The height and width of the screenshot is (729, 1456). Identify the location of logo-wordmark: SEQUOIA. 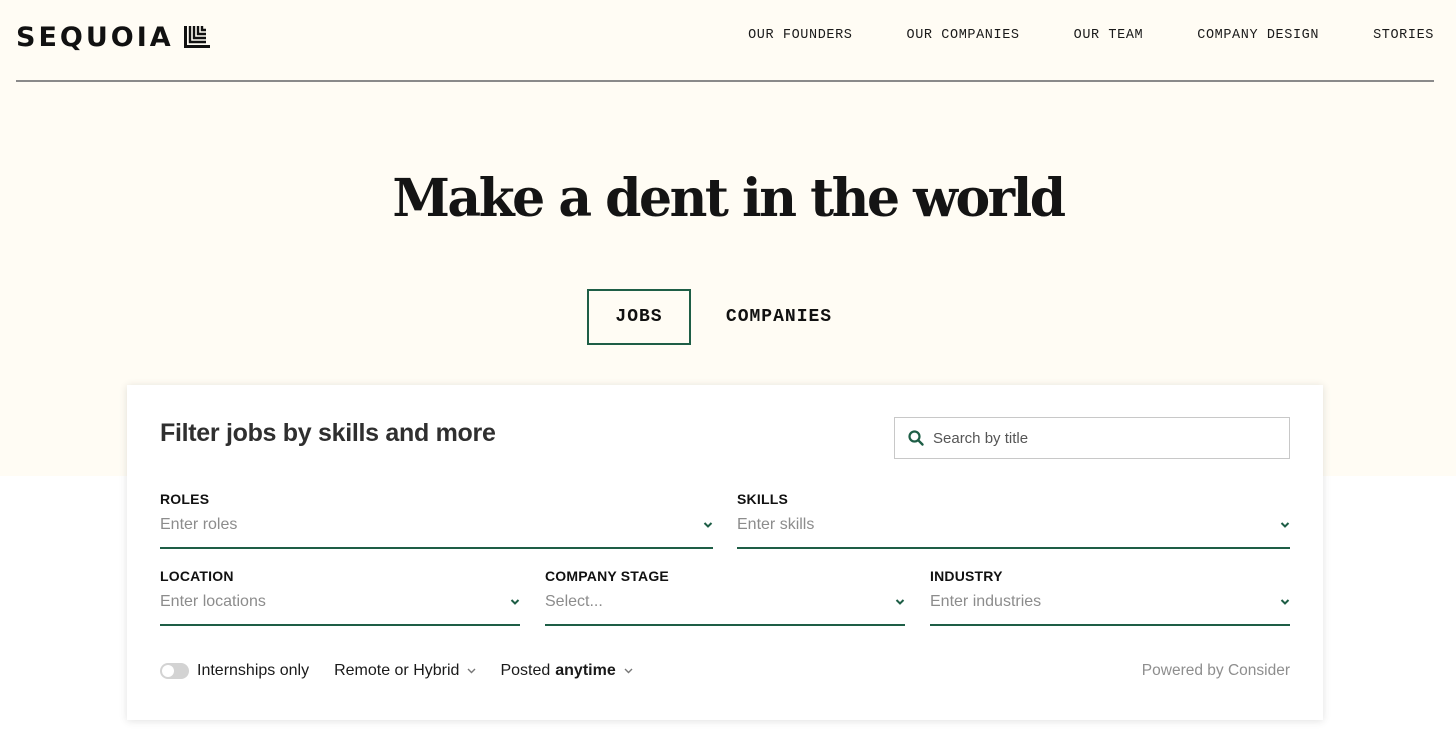
(95, 37).